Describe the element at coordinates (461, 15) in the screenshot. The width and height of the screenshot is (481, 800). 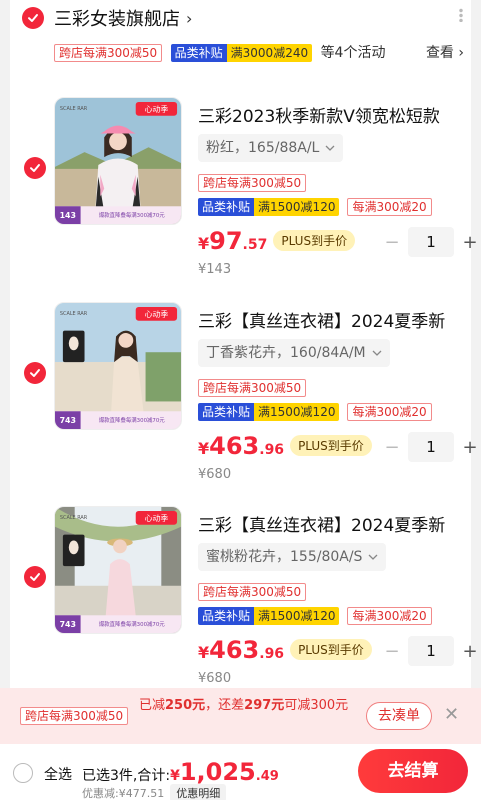
I see `more-dots-icon` at that location.